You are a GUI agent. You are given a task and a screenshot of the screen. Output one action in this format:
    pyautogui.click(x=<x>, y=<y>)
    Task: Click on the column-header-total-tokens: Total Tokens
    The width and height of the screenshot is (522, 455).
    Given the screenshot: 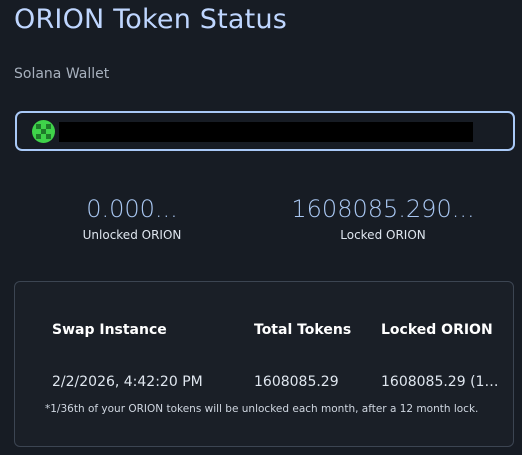 What is the action you would take?
    pyautogui.click(x=303, y=330)
    